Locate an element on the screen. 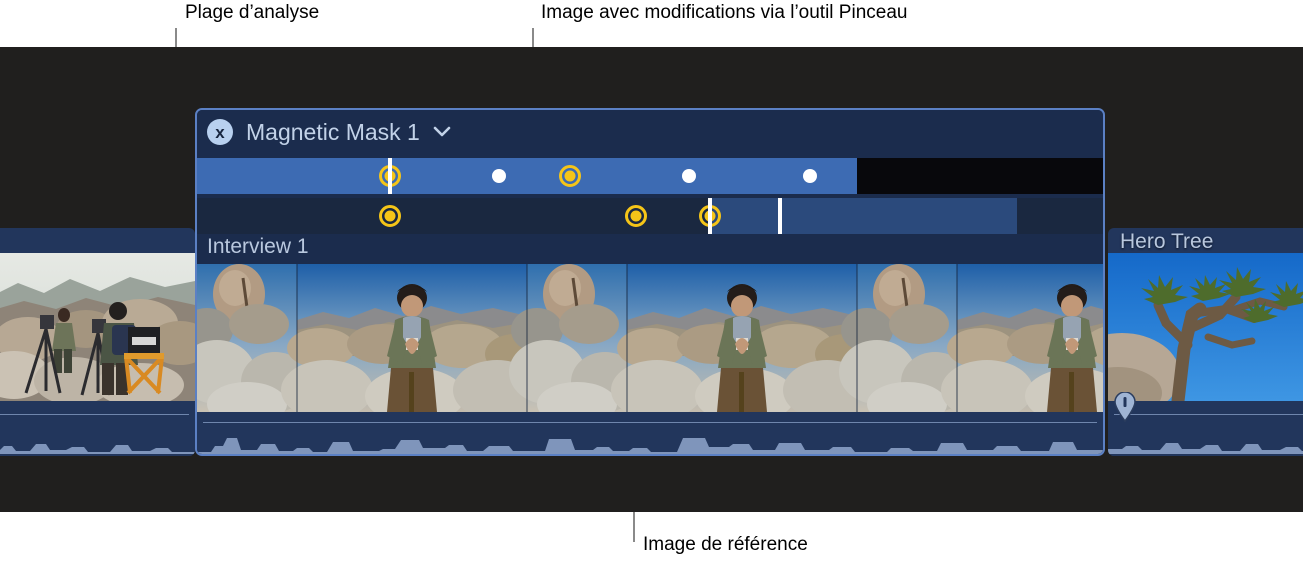  clip-next: Hero Tree is located at coordinates (1205, 342).